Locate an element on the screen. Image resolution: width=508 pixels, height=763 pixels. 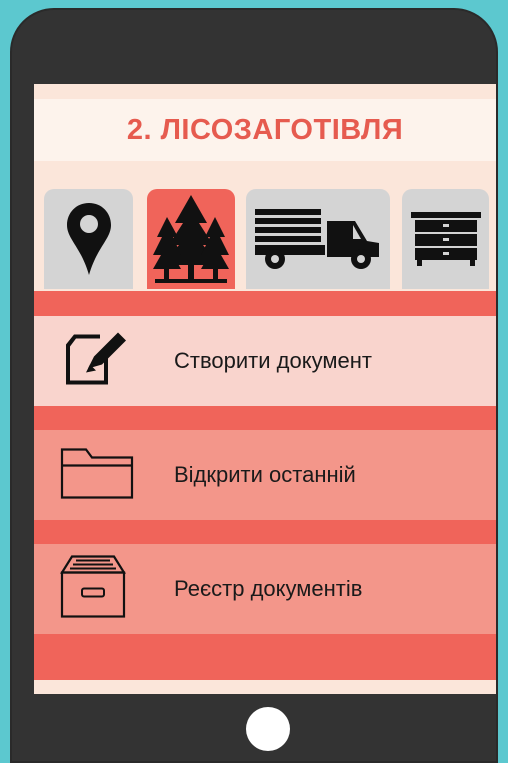
menu-footer is located at coordinates (265, 657).